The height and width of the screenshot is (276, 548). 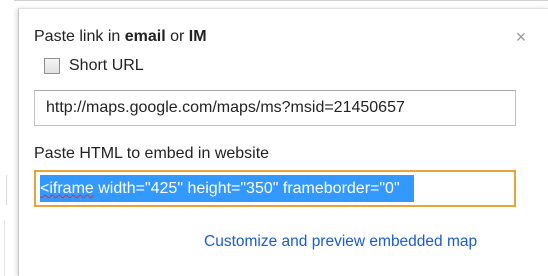 What do you see at coordinates (152, 153) in the screenshot?
I see `embed-html-label: Paste HTML to embed in website` at bounding box center [152, 153].